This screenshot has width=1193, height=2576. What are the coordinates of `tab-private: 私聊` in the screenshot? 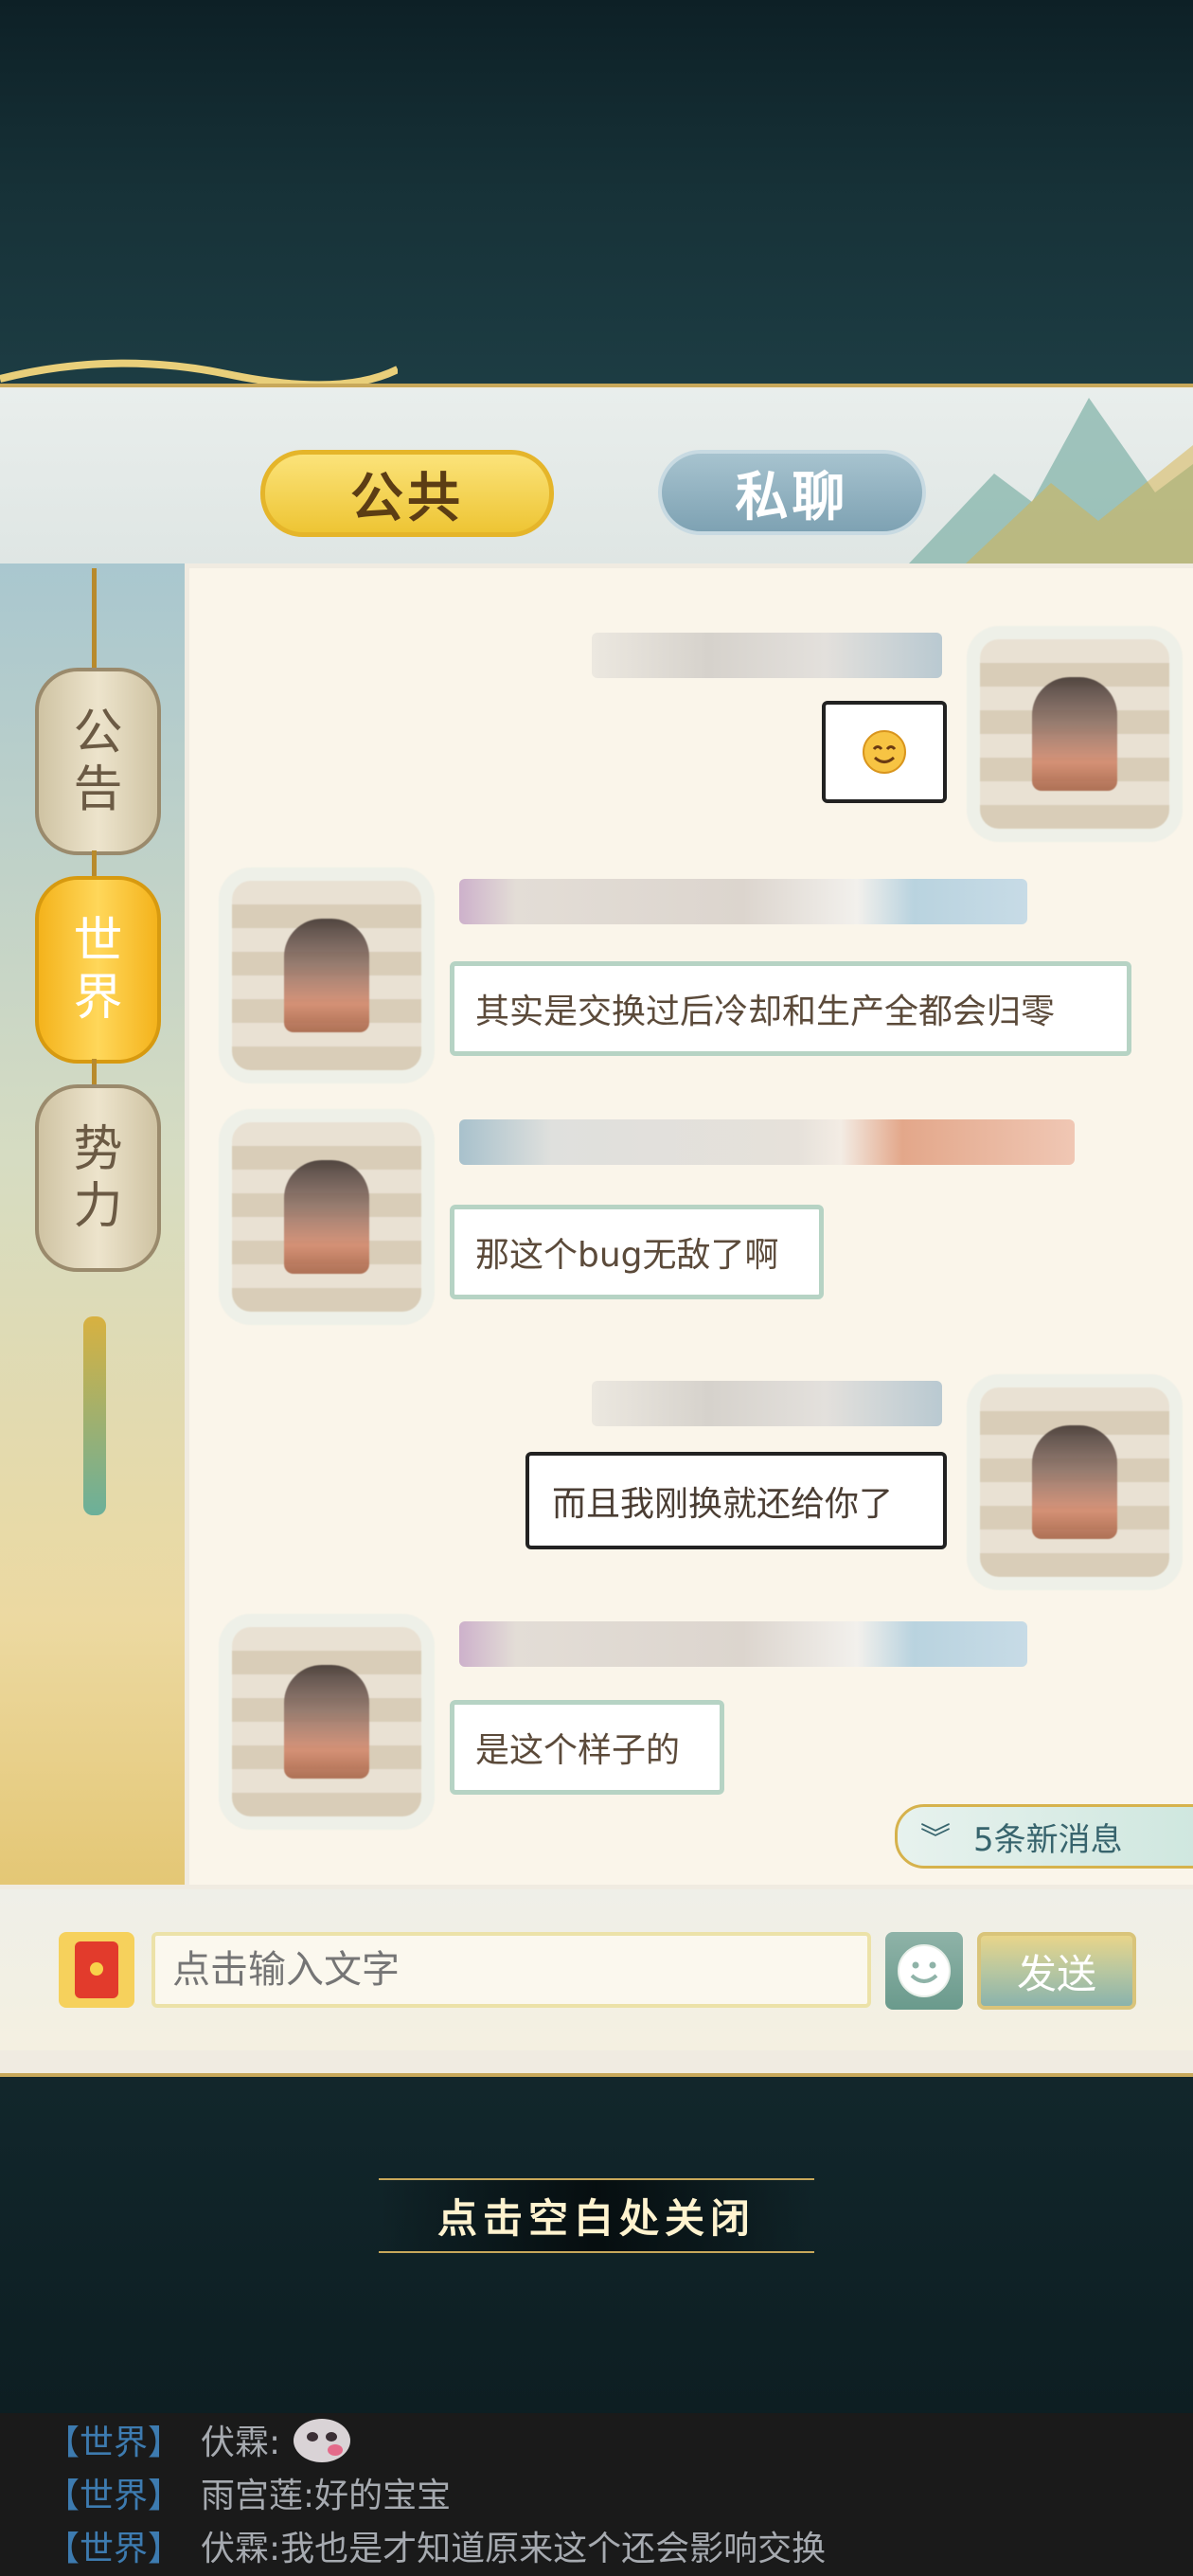 It's located at (792, 492).